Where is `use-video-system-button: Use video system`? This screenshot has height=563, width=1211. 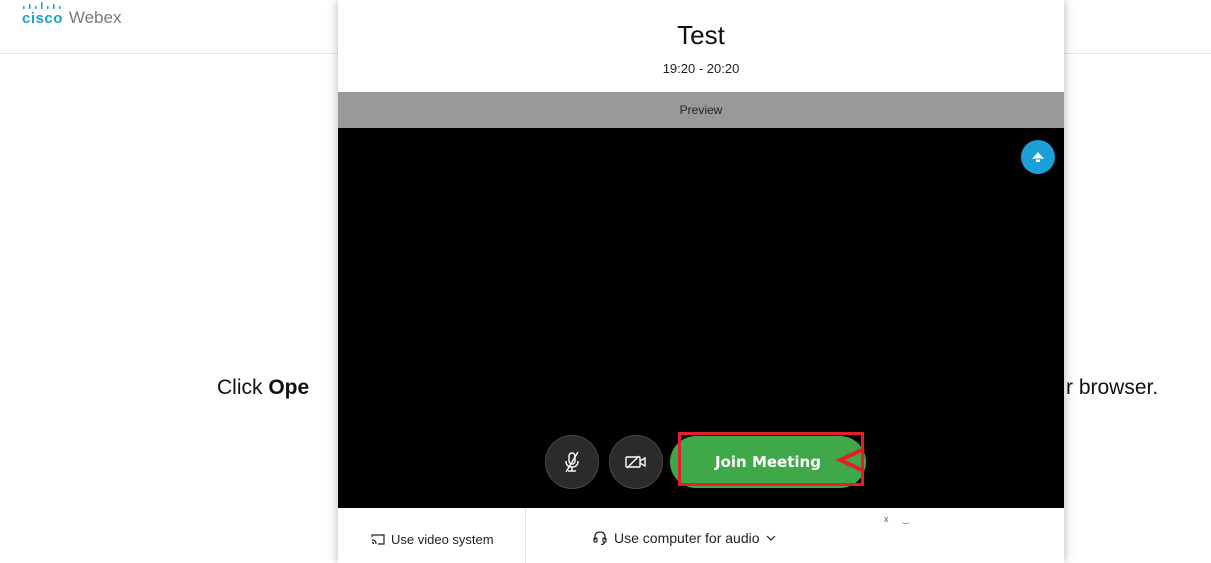
use-video-system-button: Use video system is located at coordinates (432, 539).